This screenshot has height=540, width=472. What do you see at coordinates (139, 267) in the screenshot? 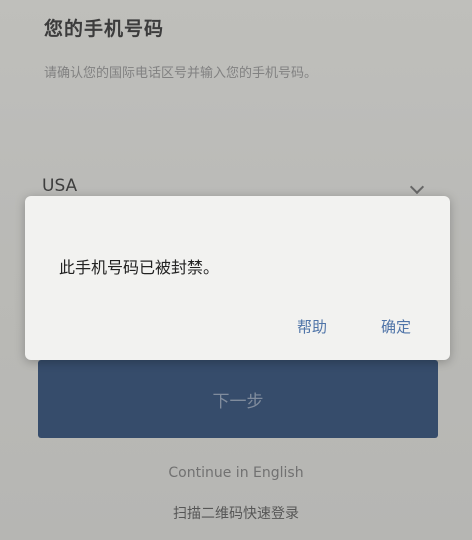
I see `dialog-message: 此手机号码已被封禁。` at bounding box center [139, 267].